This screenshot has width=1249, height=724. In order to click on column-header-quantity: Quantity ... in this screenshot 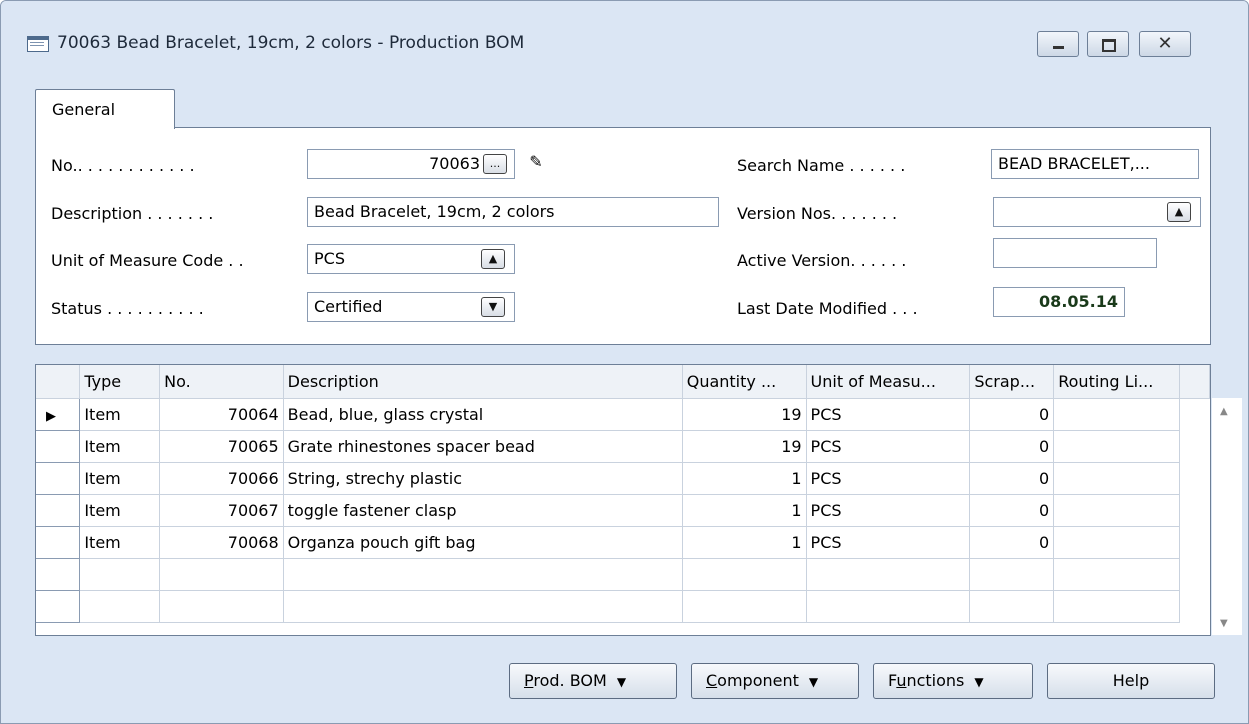, I will do `click(744, 382)`.